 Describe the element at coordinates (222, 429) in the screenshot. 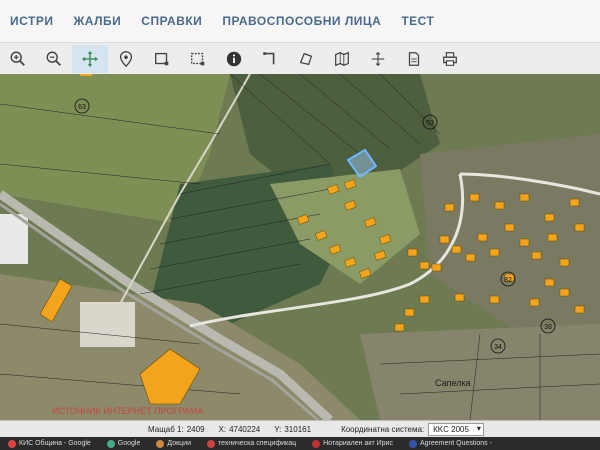

I see `x-coord-label: X:` at that location.